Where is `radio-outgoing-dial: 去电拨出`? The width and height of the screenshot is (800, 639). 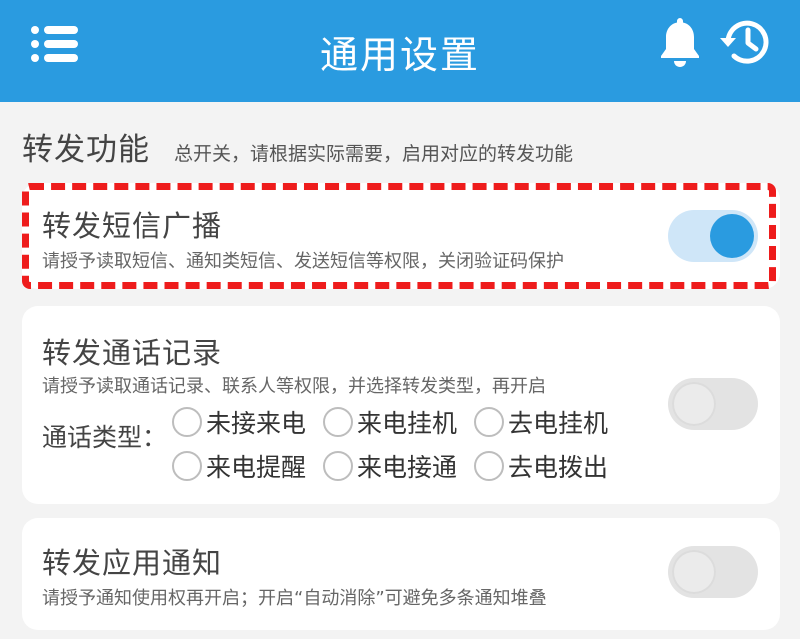
radio-outgoing-dial: 去电拨出 is located at coordinates (541, 466).